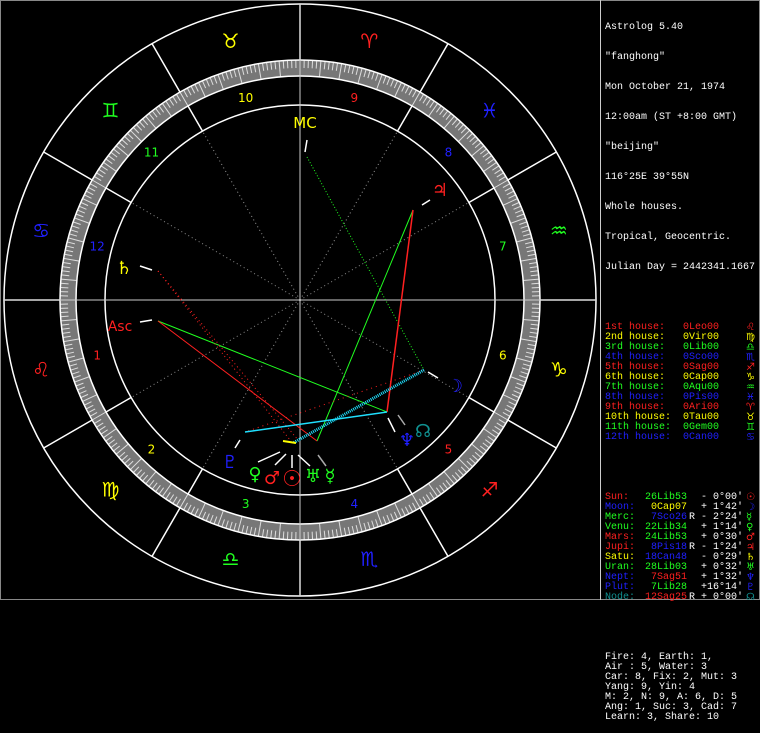  Describe the element at coordinates (682, 668) in the screenshot. I see `stats-line: Air : 5, Water: 3` at that location.